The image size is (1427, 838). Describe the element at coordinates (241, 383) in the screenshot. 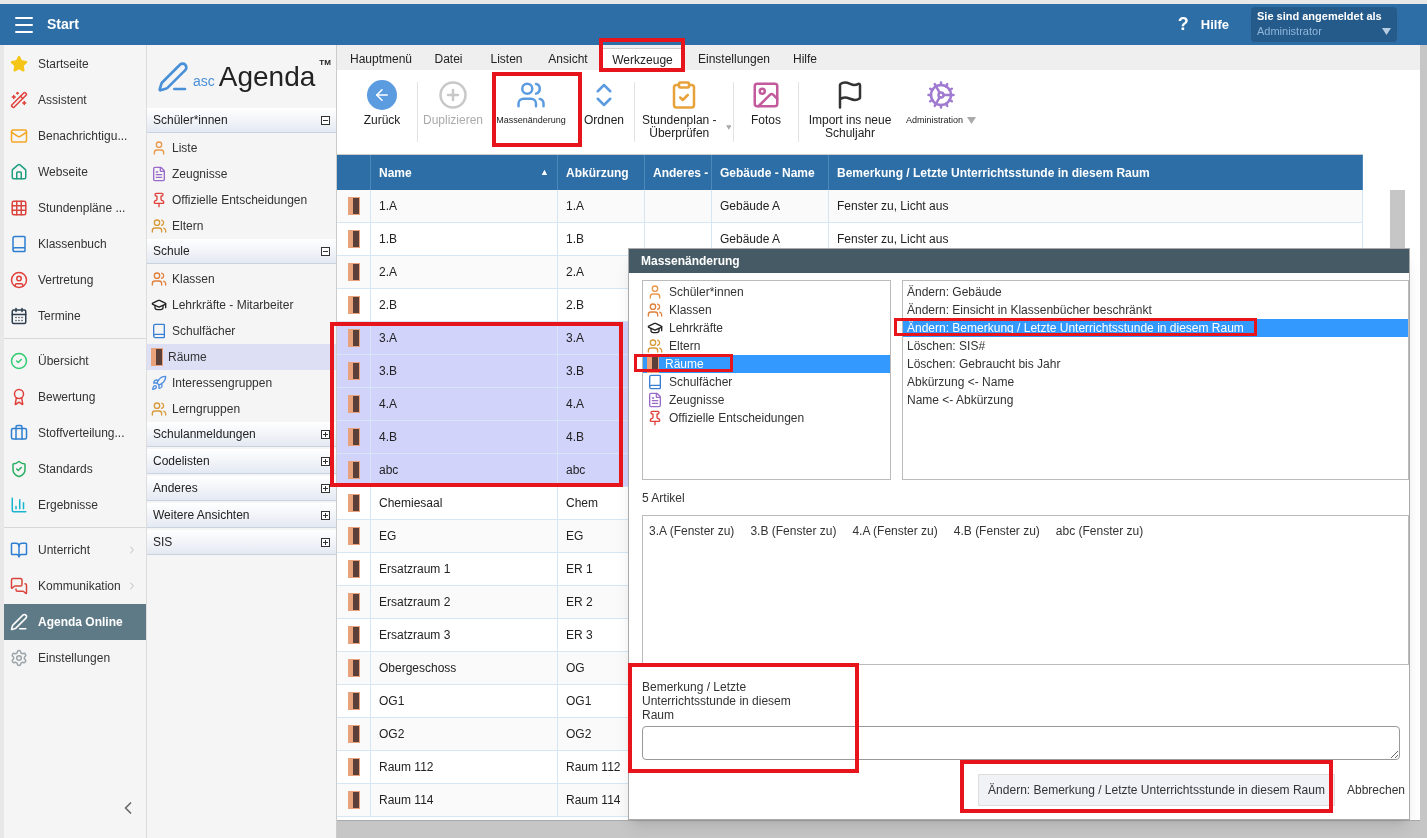

I see `tree-item: Interessengruppen` at that location.